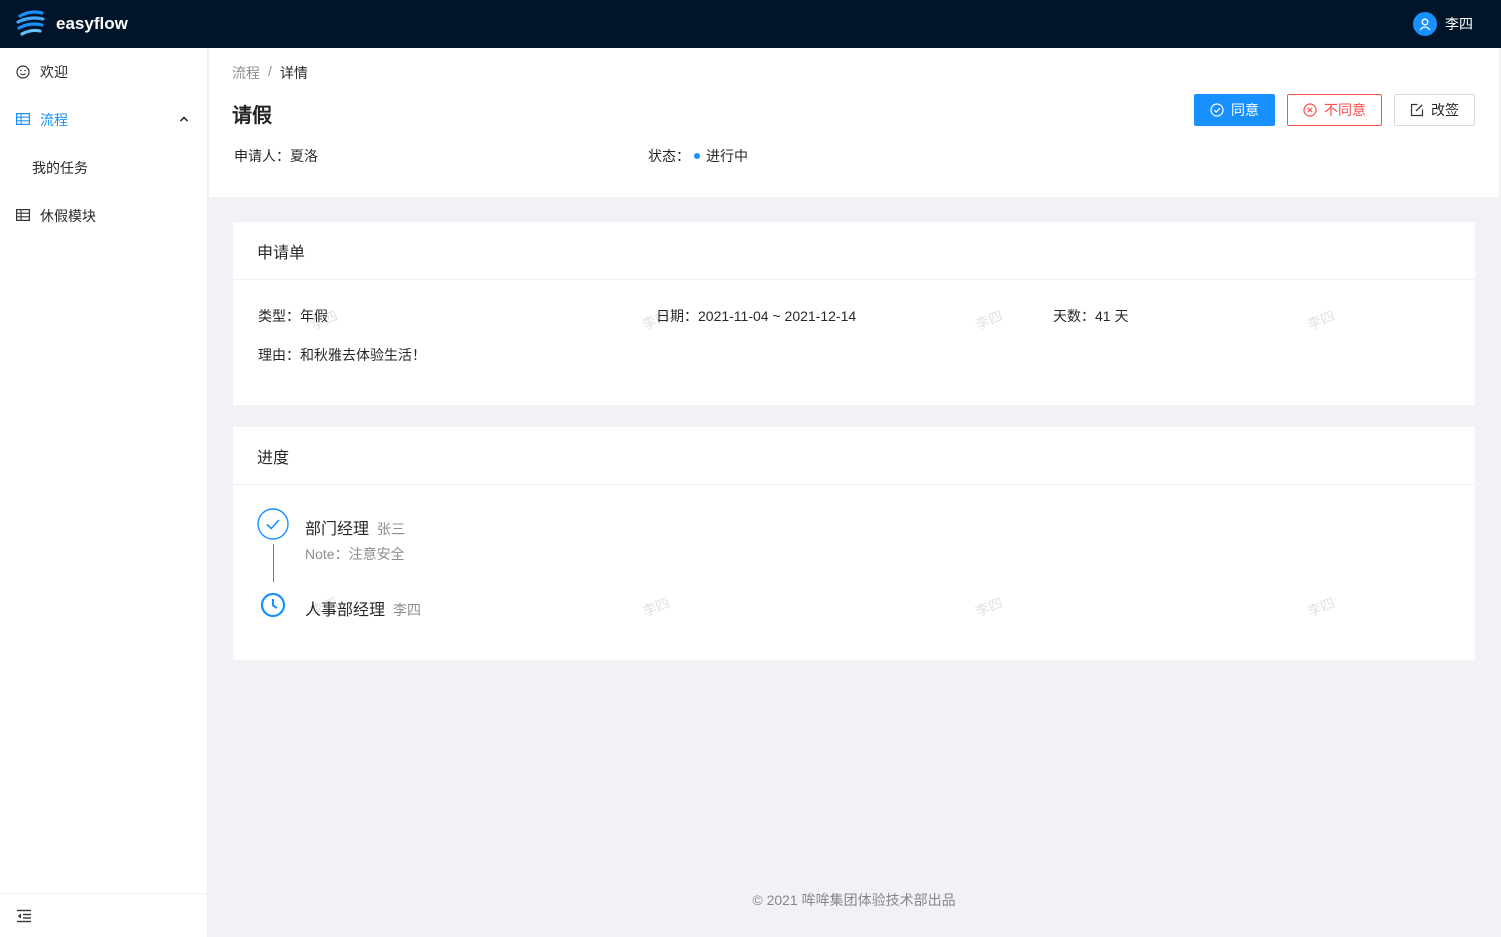 Image resolution: width=1501 pixels, height=937 pixels. What do you see at coordinates (1425, 24) in the screenshot?
I see `user-avatar-icon` at bounding box center [1425, 24].